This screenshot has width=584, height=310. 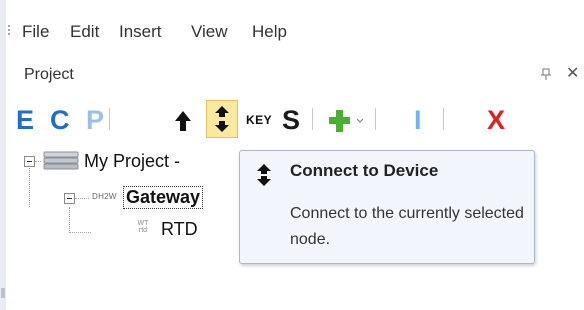 What do you see at coordinates (132, 161) in the screenshot?
I see `tree-root-label: My Project -` at bounding box center [132, 161].